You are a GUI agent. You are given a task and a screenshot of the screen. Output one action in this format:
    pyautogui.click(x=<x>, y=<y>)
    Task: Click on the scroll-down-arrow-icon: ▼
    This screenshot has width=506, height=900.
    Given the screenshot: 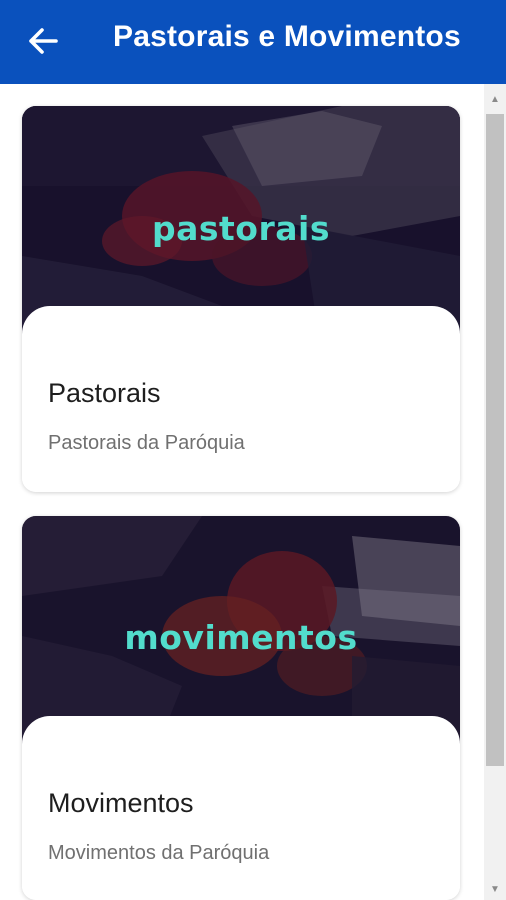 What is the action you would take?
    pyautogui.click(x=495, y=889)
    